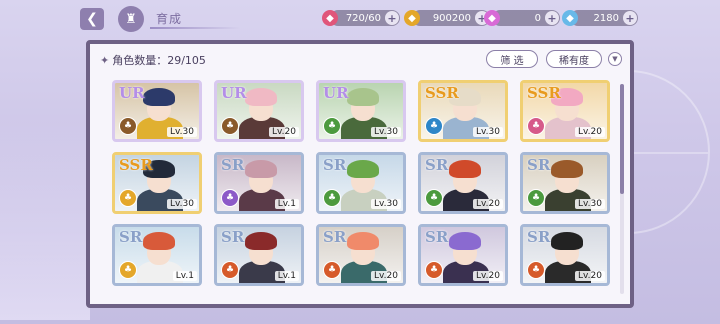 The height and width of the screenshot is (324, 720). I want to click on pink-gem-icon: ◆, so click(492, 18).